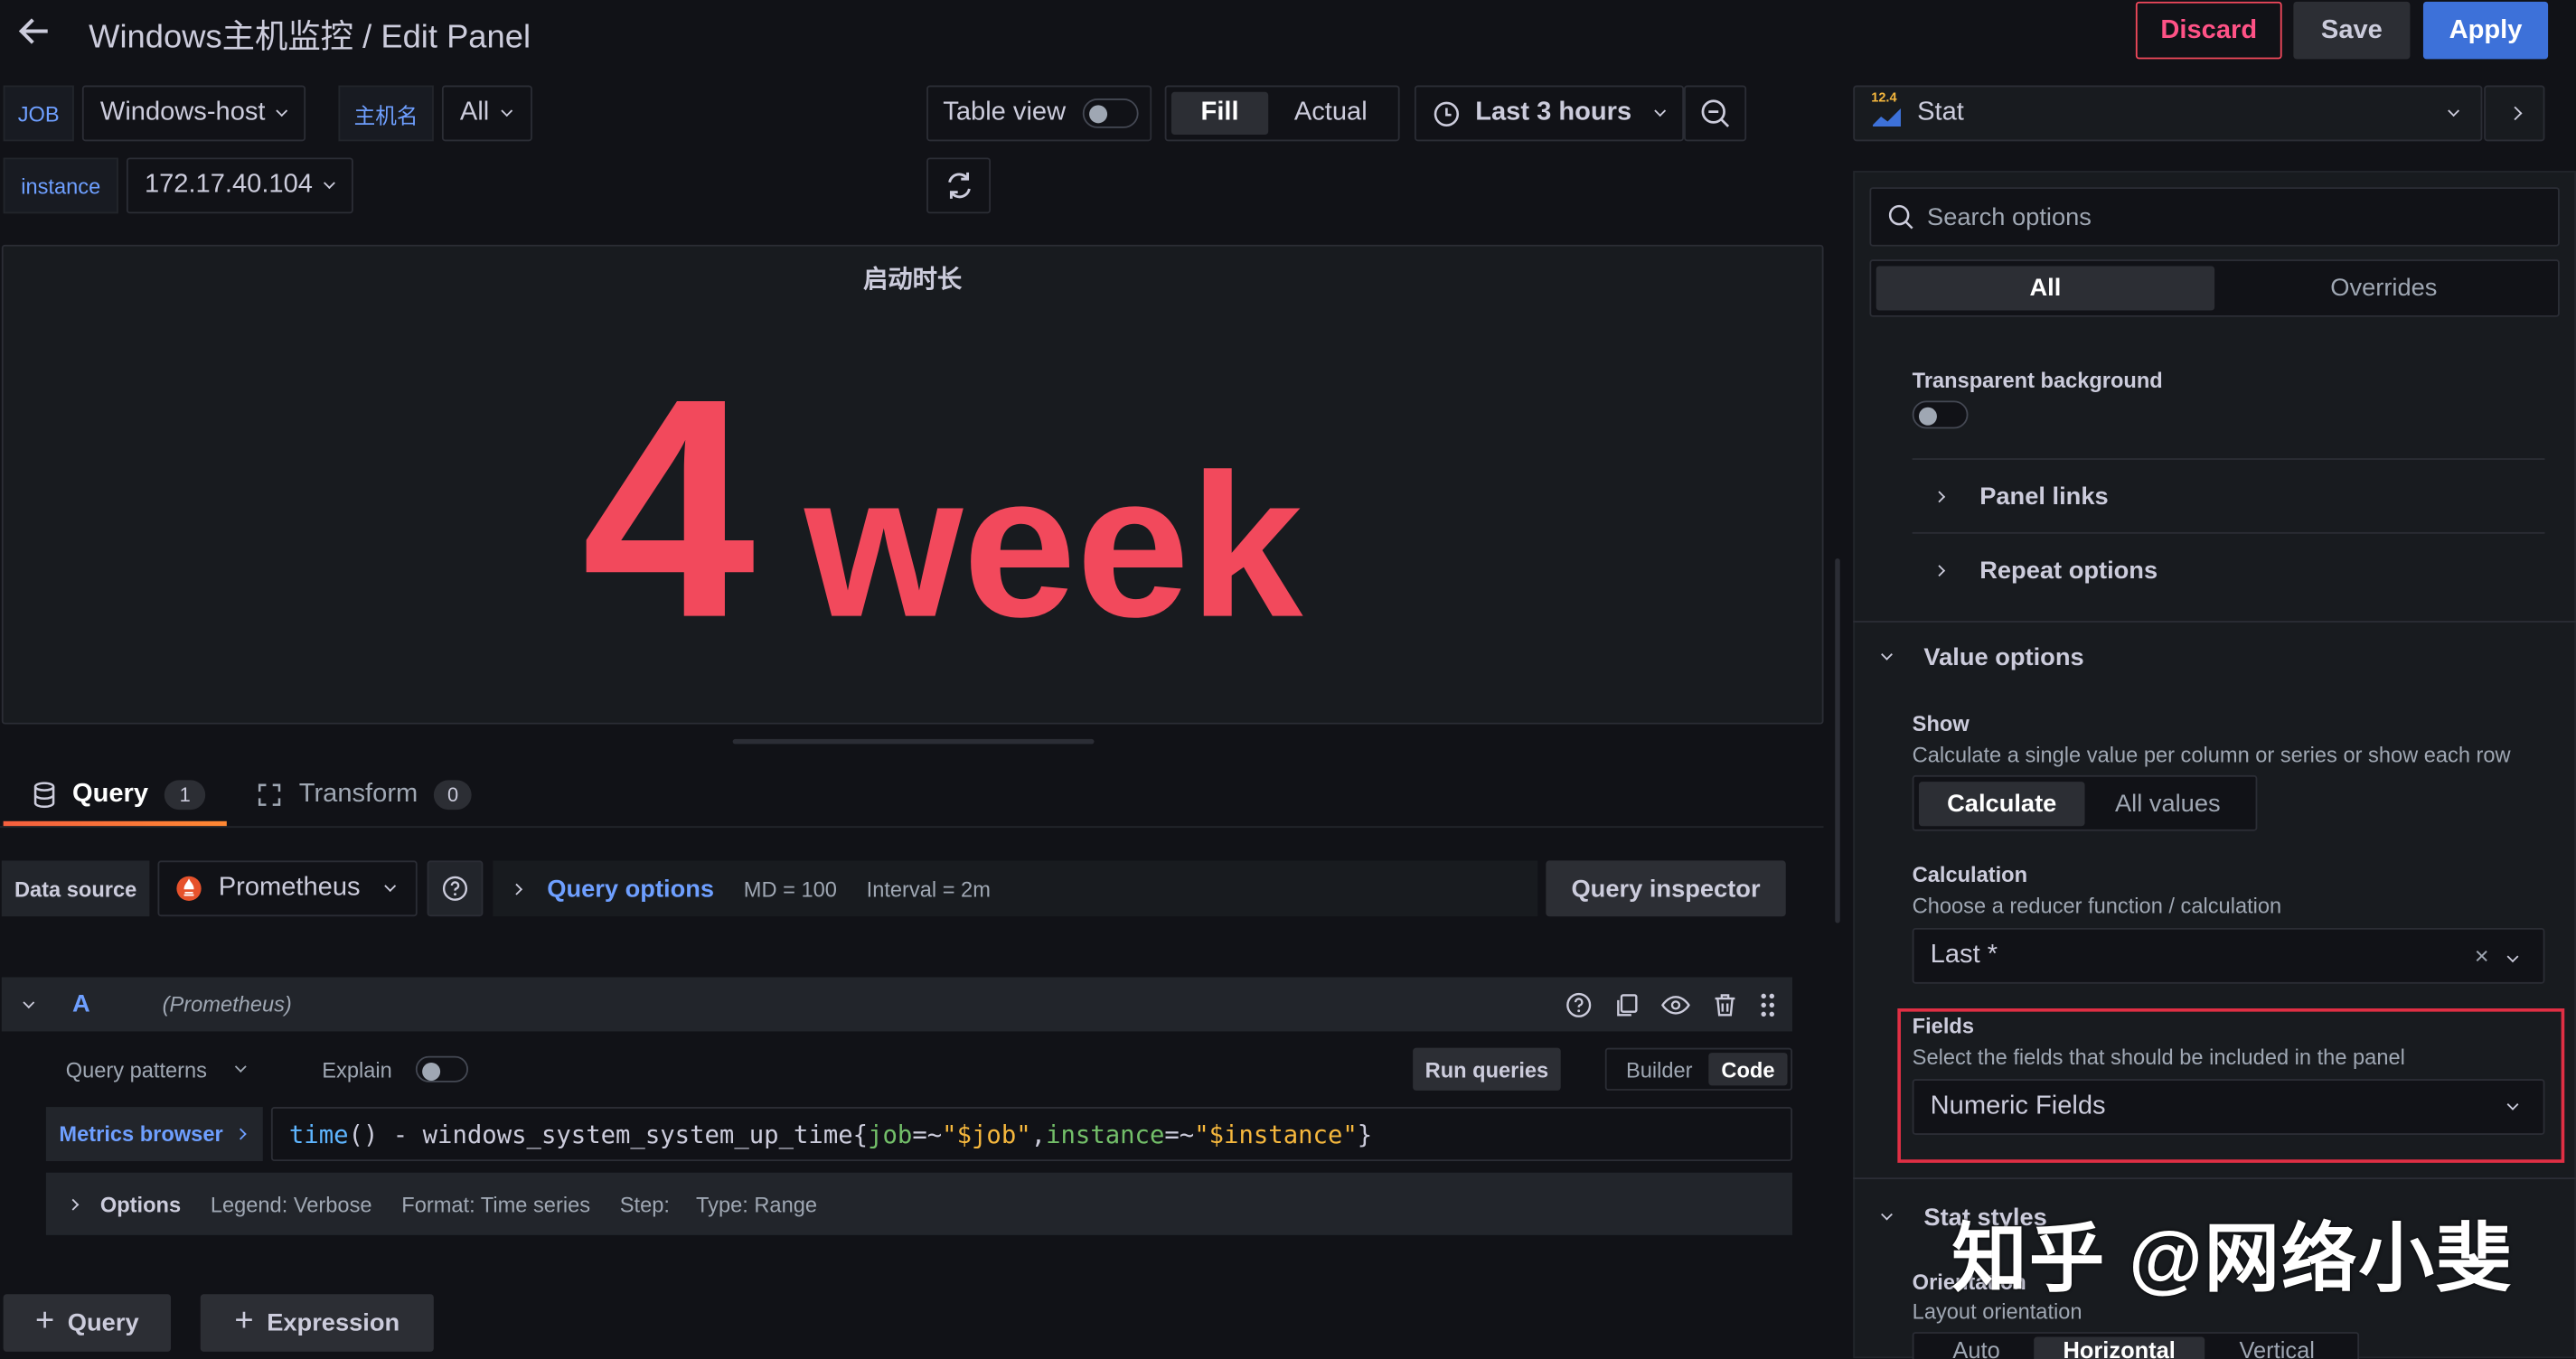 The image size is (2576, 1359). Describe the element at coordinates (1964, 956) in the screenshot. I see `calculation-value: Last *` at that location.